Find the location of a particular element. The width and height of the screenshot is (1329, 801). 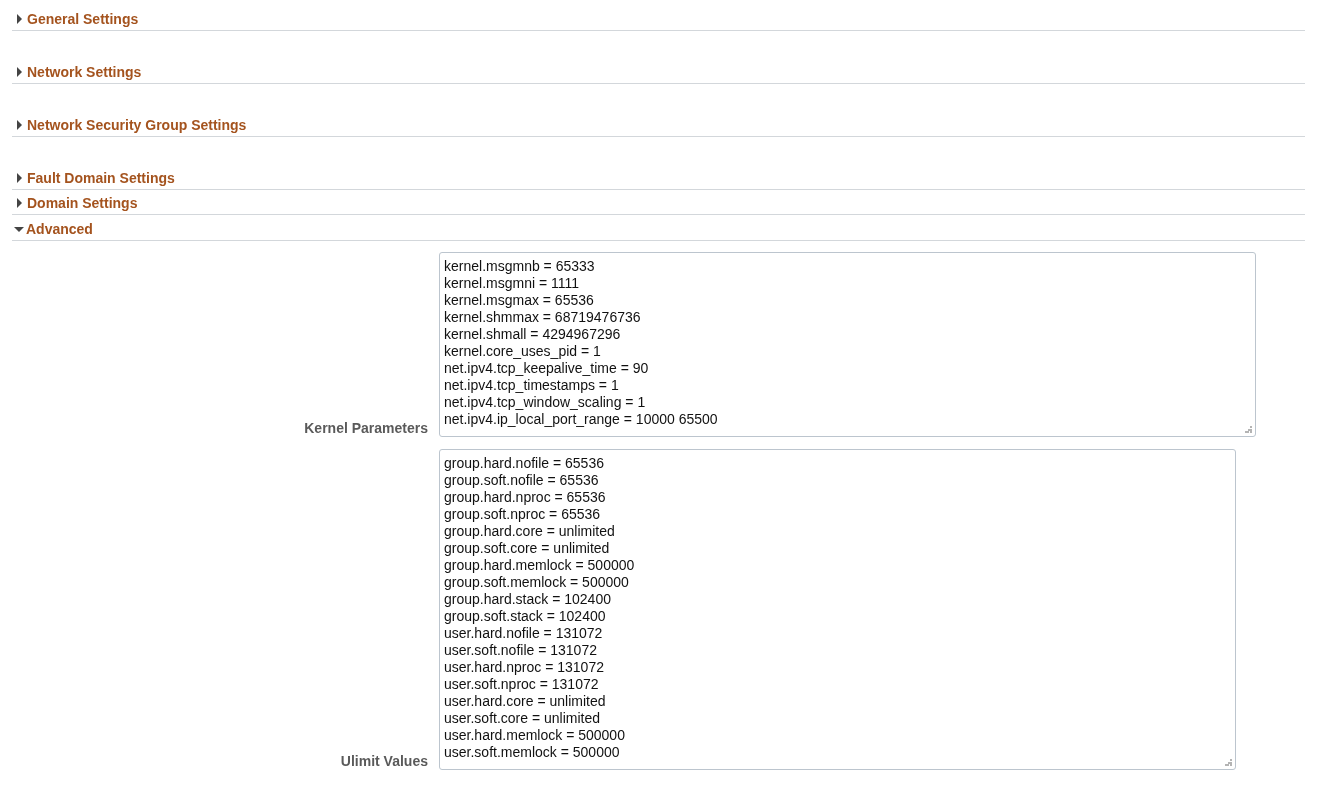

text-area-field: kernel.msgmnb = 65333 kernel.msgmni = 1111 kernel.msgmax = 65536 kernel.shmmax = 68719476736 kernel.shmall = 4294967296 kernel.core_uses_pid = 1 net.ipv4.tcp_keepalive_time = 90 net.ipv4.tcp_timestamps = 1 net.ipv4.tcp_window_scaling = 1 net.ipv4.ip_local_port_range = 10000 65500 is located at coordinates (847, 344).